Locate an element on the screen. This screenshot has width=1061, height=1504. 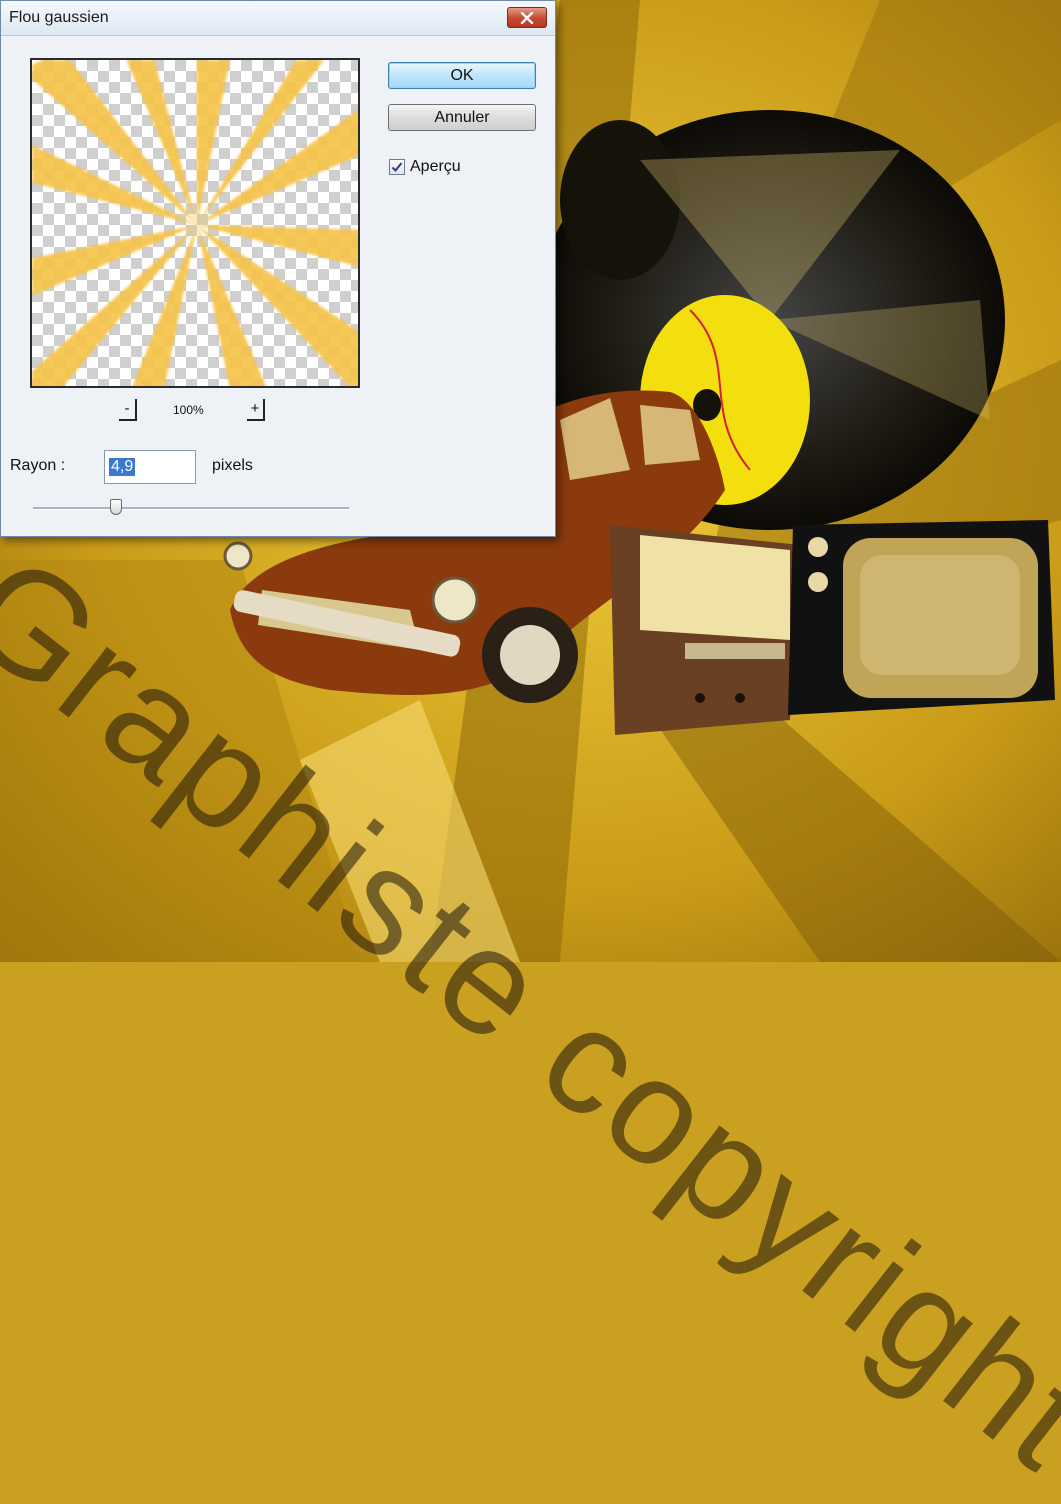
close-button is located at coordinates (527, 17).